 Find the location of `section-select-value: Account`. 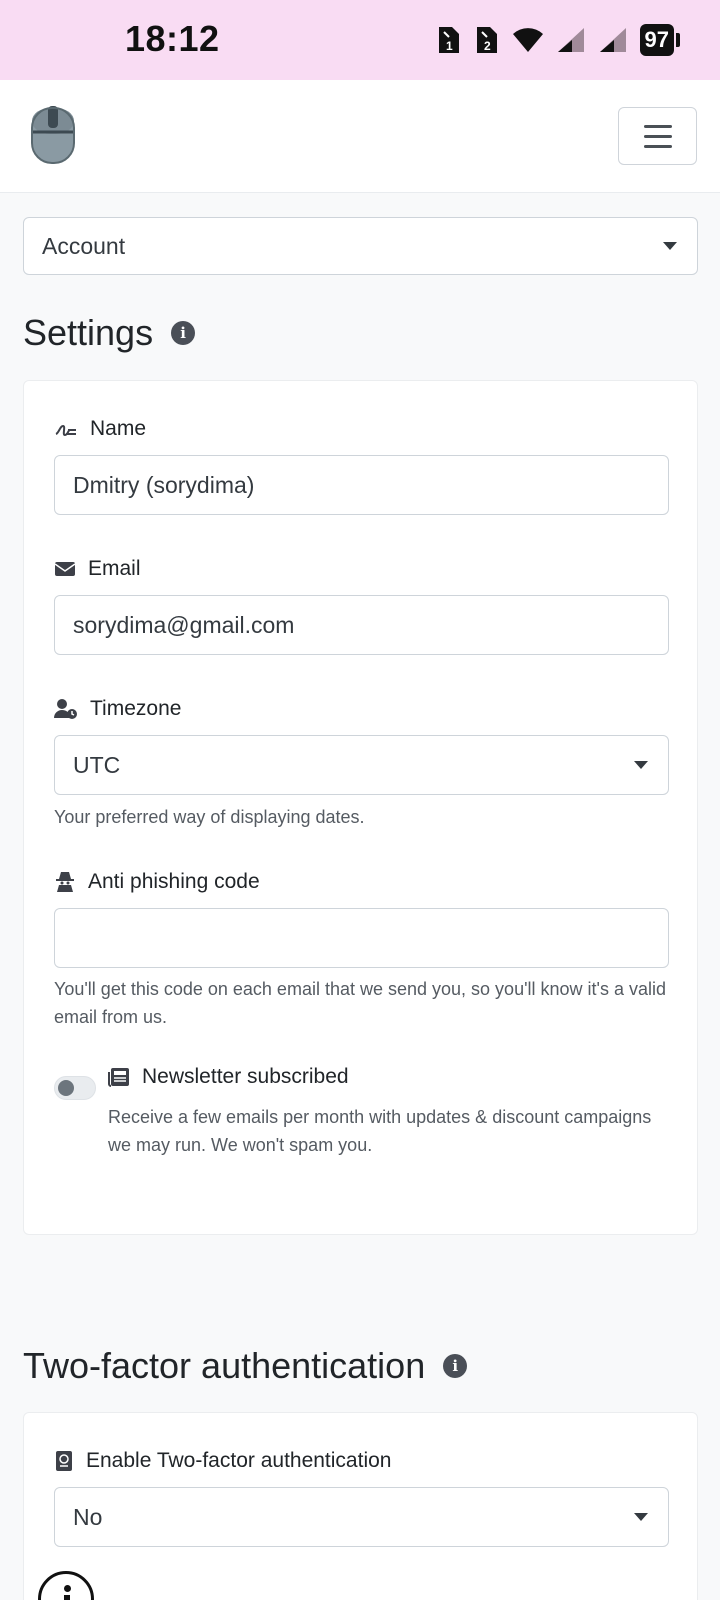

section-select-value: Account is located at coordinates (84, 245).